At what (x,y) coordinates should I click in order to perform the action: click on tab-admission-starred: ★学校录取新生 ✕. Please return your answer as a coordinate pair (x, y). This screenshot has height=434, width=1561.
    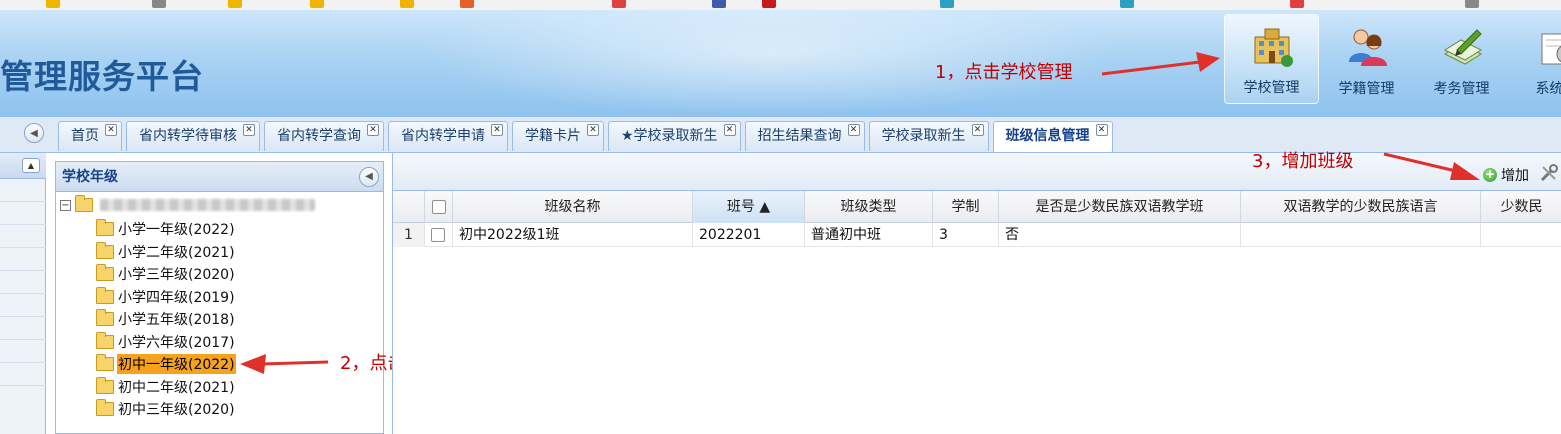
    Looking at the image, I should click on (674, 136).